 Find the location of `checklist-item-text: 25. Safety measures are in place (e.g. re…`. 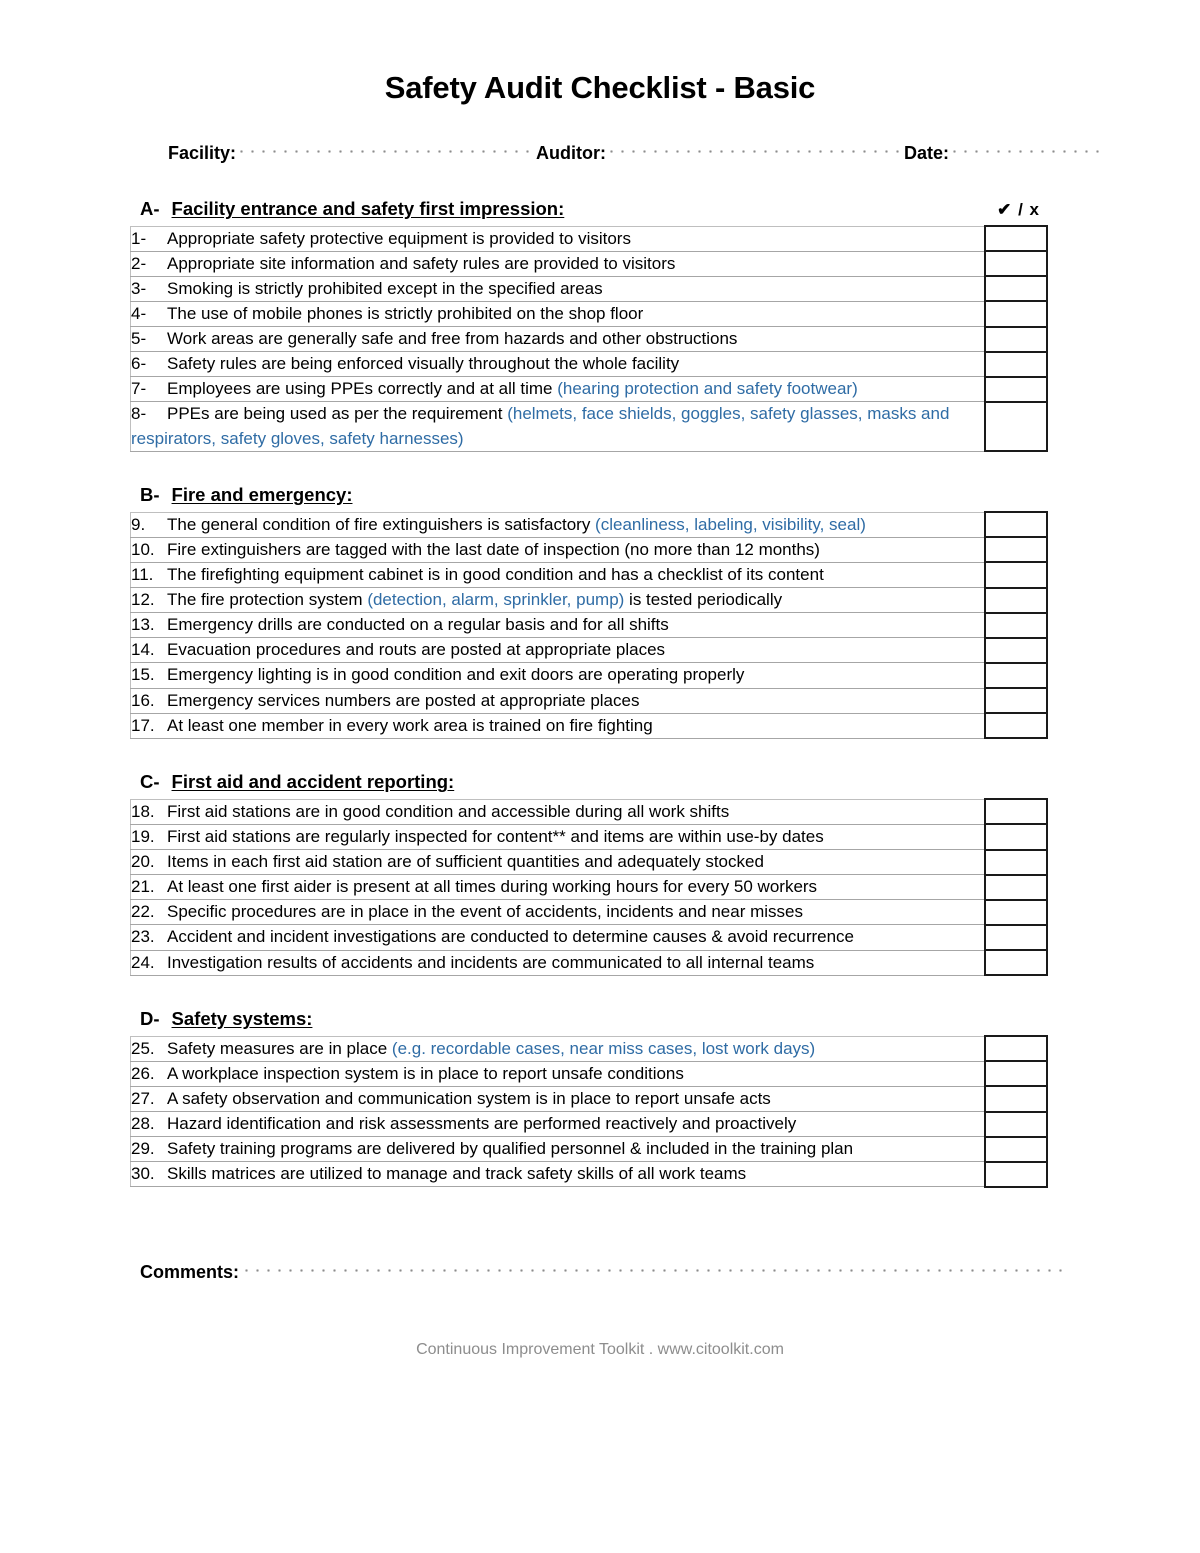

checklist-item-text: 25. Safety measures are in place (e.g. re… is located at coordinates (558, 1048).